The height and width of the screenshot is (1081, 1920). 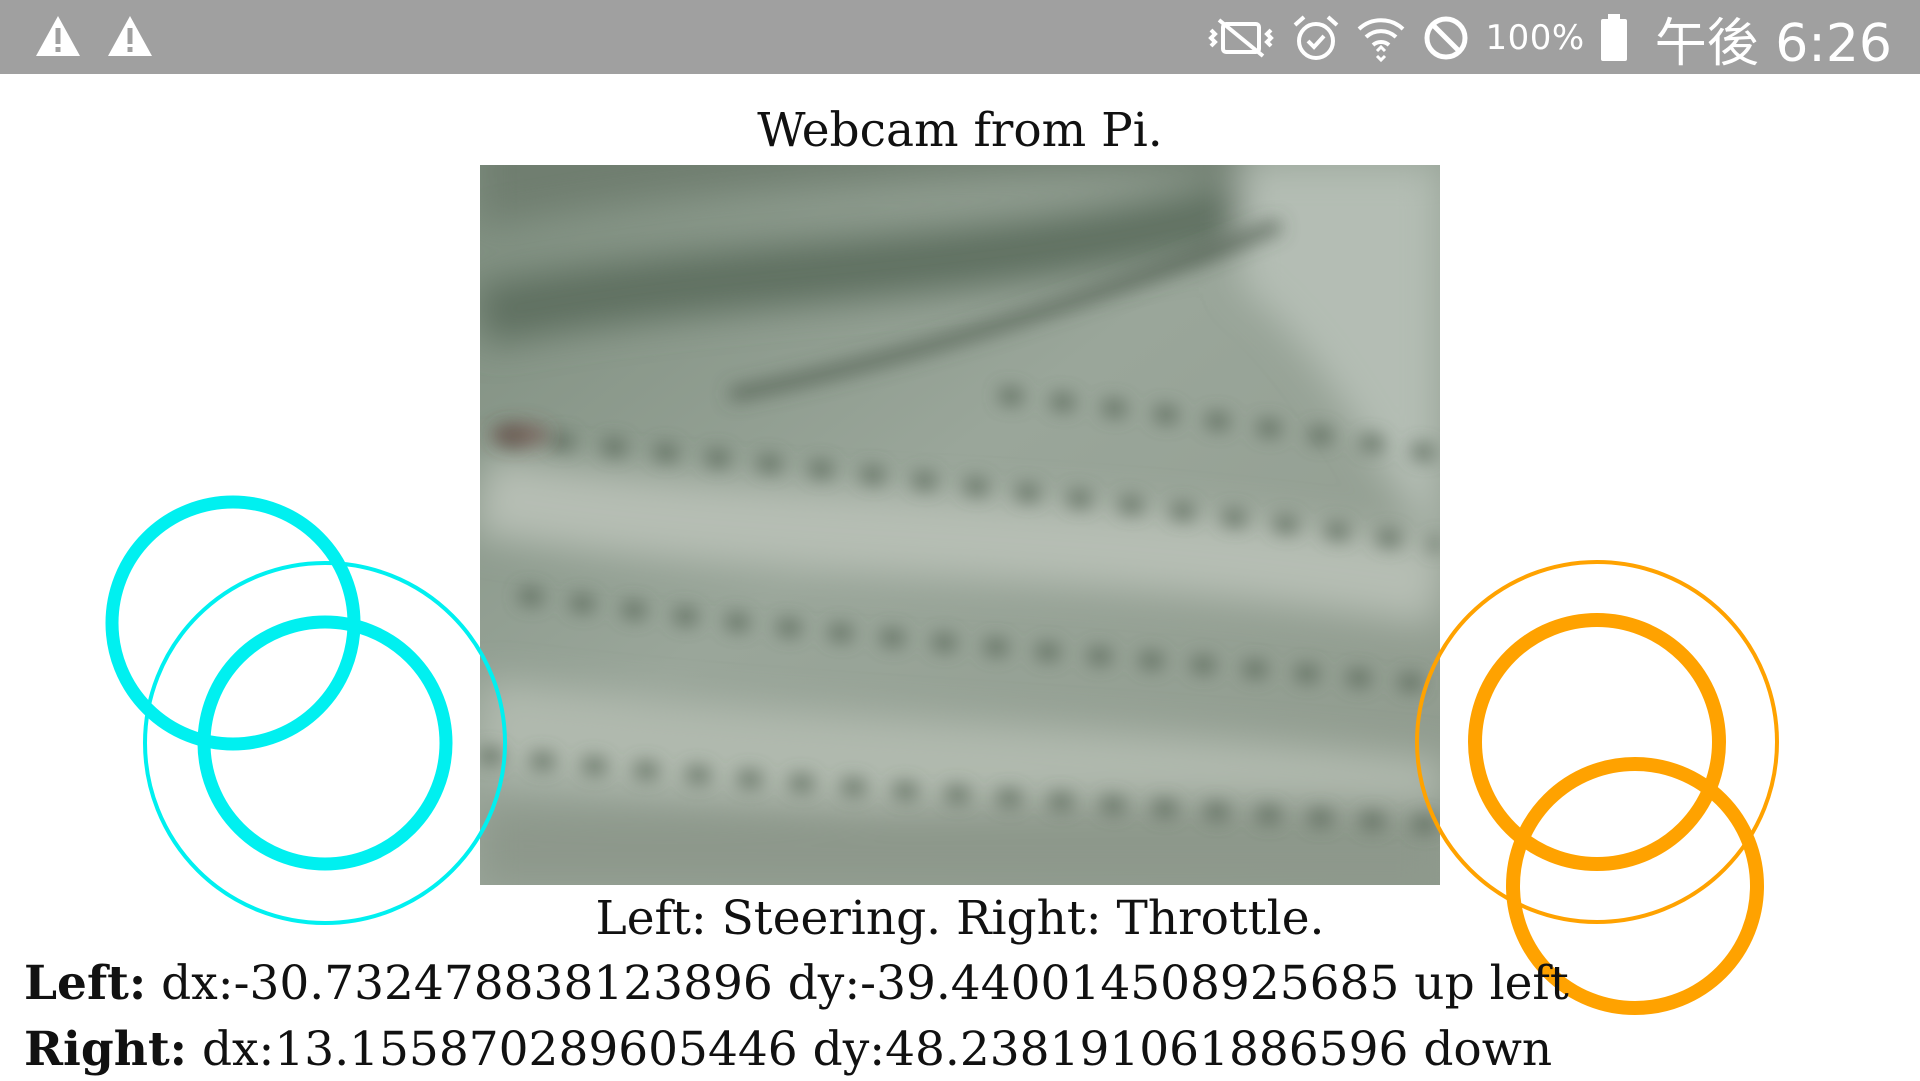 What do you see at coordinates (960, 130) in the screenshot?
I see `page-title: Webcam from Pi.` at bounding box center [960, 130].